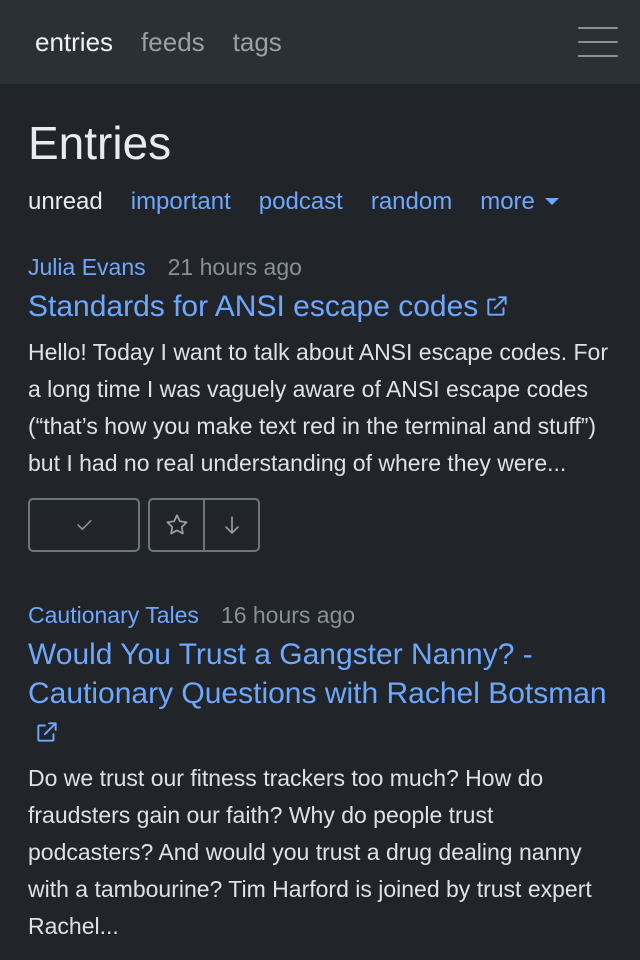 The width and height of the screenshot is (640, 960). I want to click on filter-more-label: more, so click(507, 201).